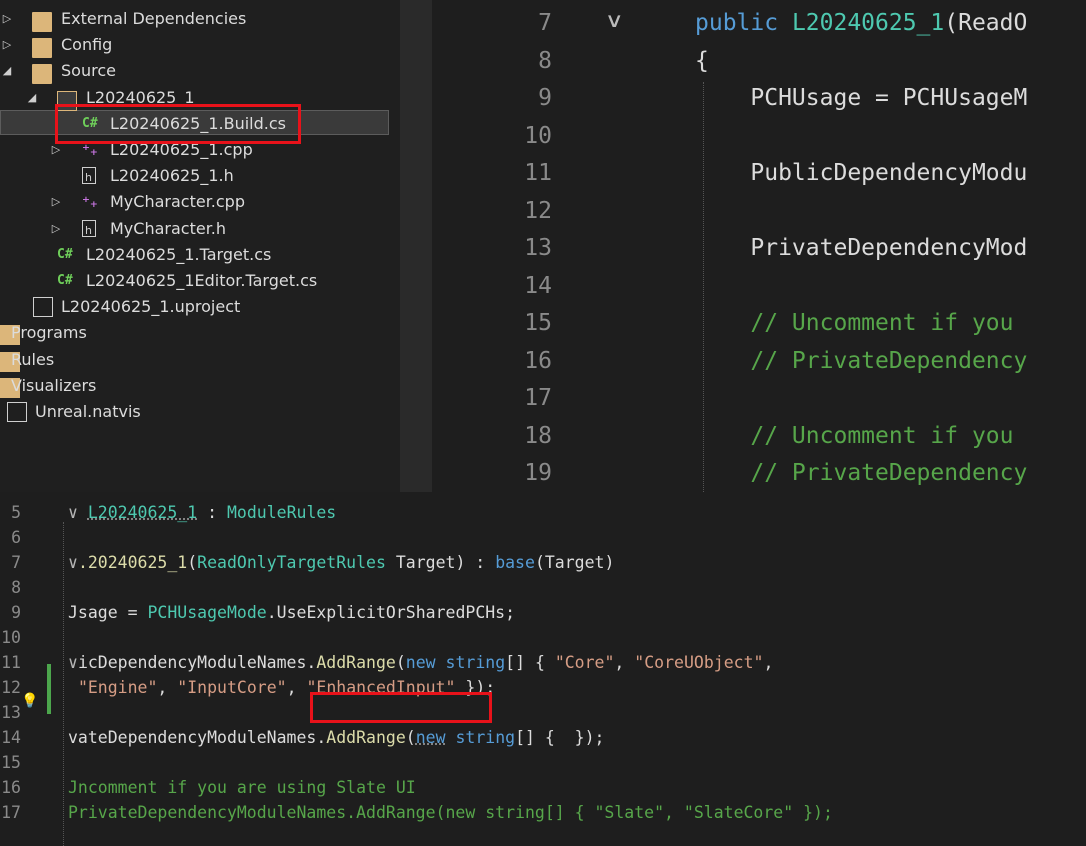 The width and height of the screenshot is (1086, 846). What do you see at coordinates (197, 662) in the screenshot?
I see `code-token: icDependencyModuleNames.` at bounding box center [197, 662].